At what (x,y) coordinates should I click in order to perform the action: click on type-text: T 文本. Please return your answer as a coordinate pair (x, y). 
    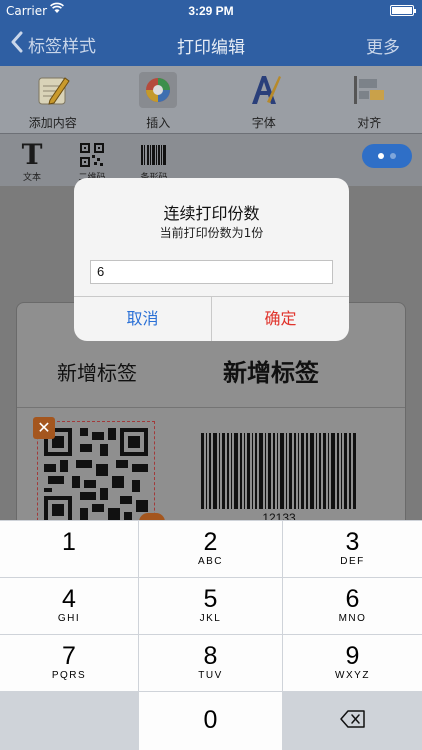
    Looking at the image, I should click on (32, 161).